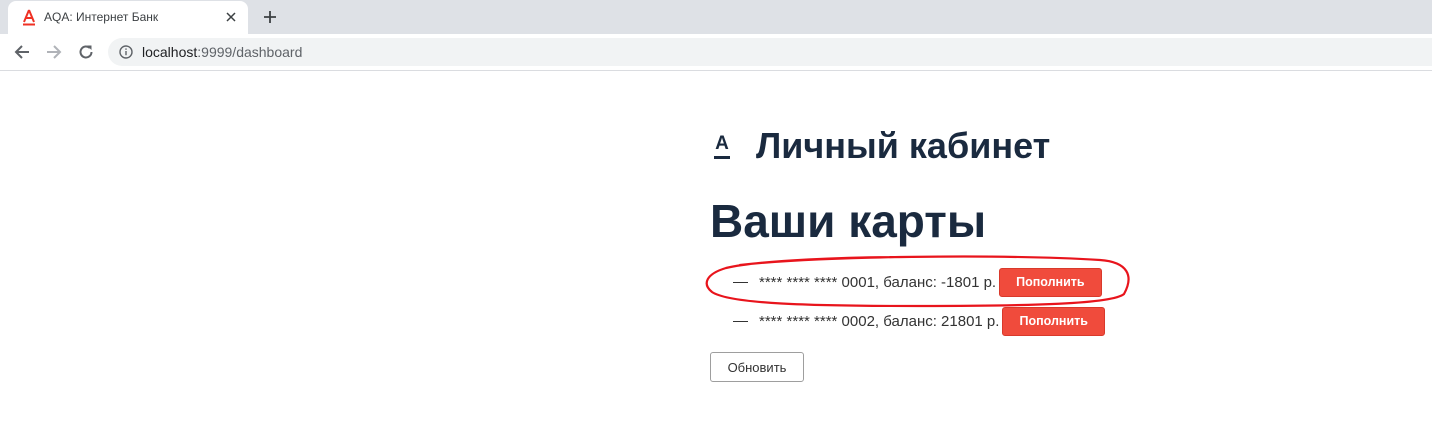 The width and height of the screenshot is (1432, 437). Describe the element at coordinates (716, 70) in the screenshot. I see `toolbar-divider` at that location.